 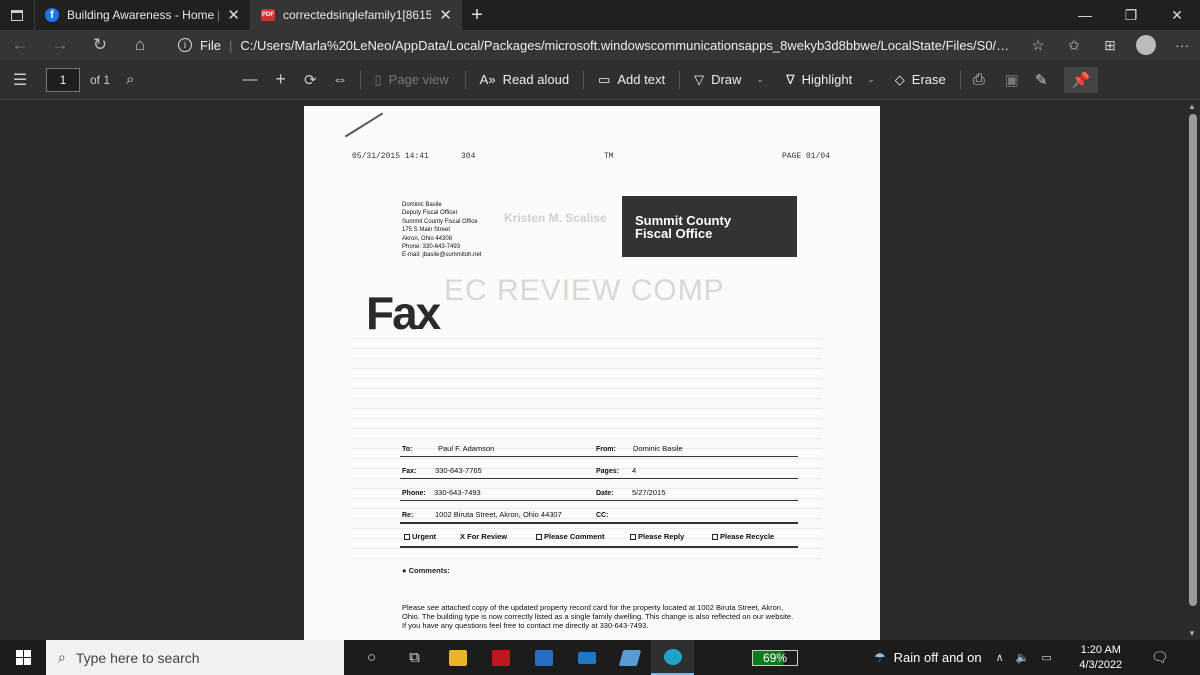 I want to click on more-menu-icon: ···, so click(x=1182, y=45).